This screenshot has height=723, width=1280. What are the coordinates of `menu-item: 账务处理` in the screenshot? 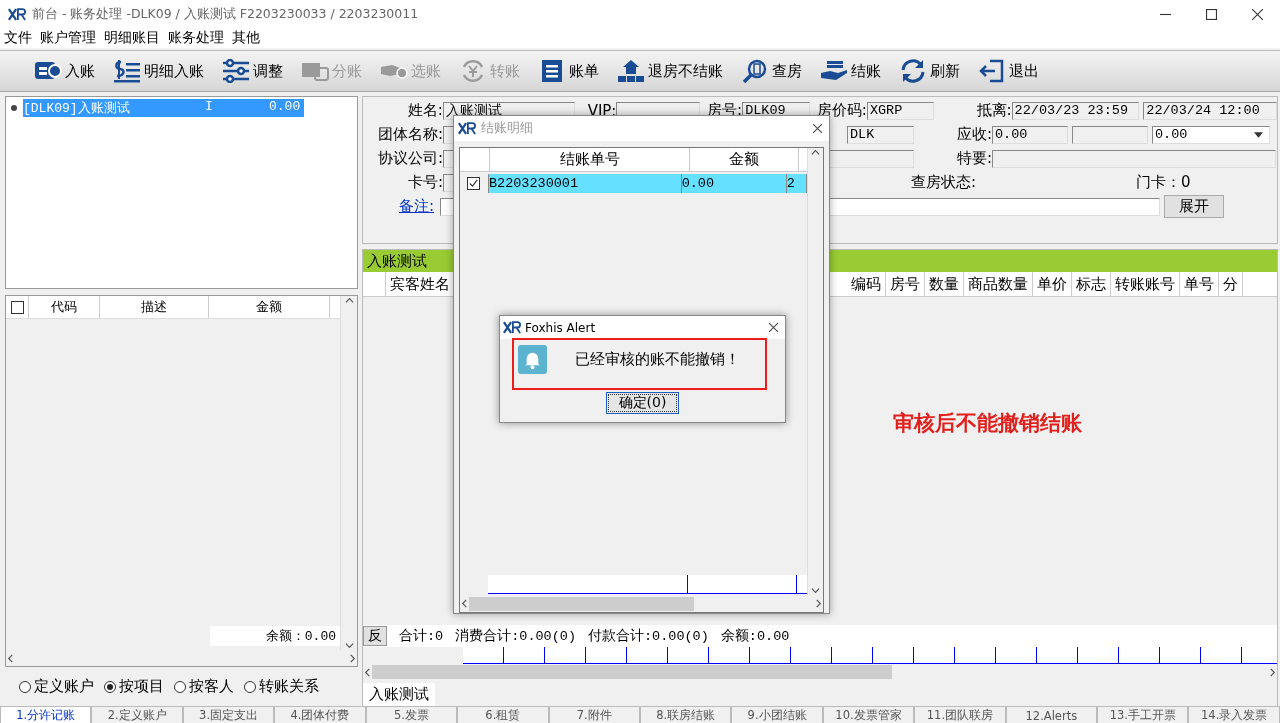 It's located at (196, 38).